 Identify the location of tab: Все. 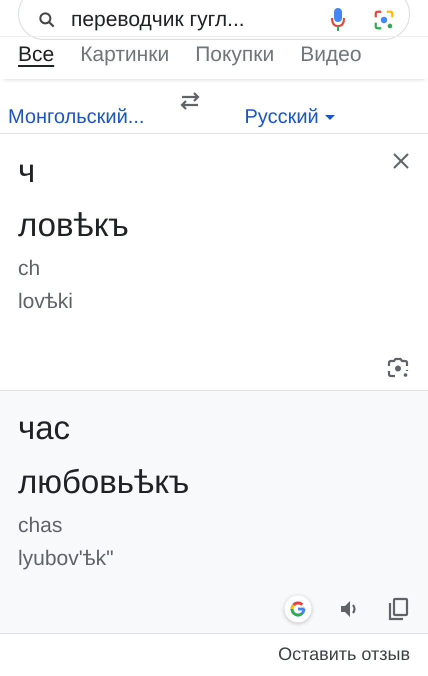
(36, 55).